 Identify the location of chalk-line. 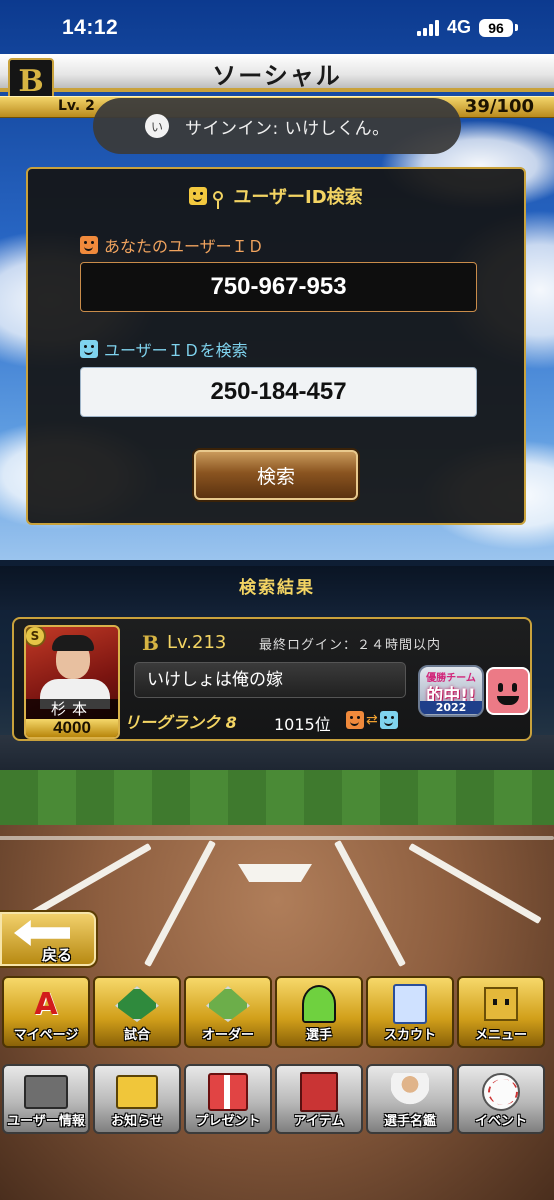
(277, 838).